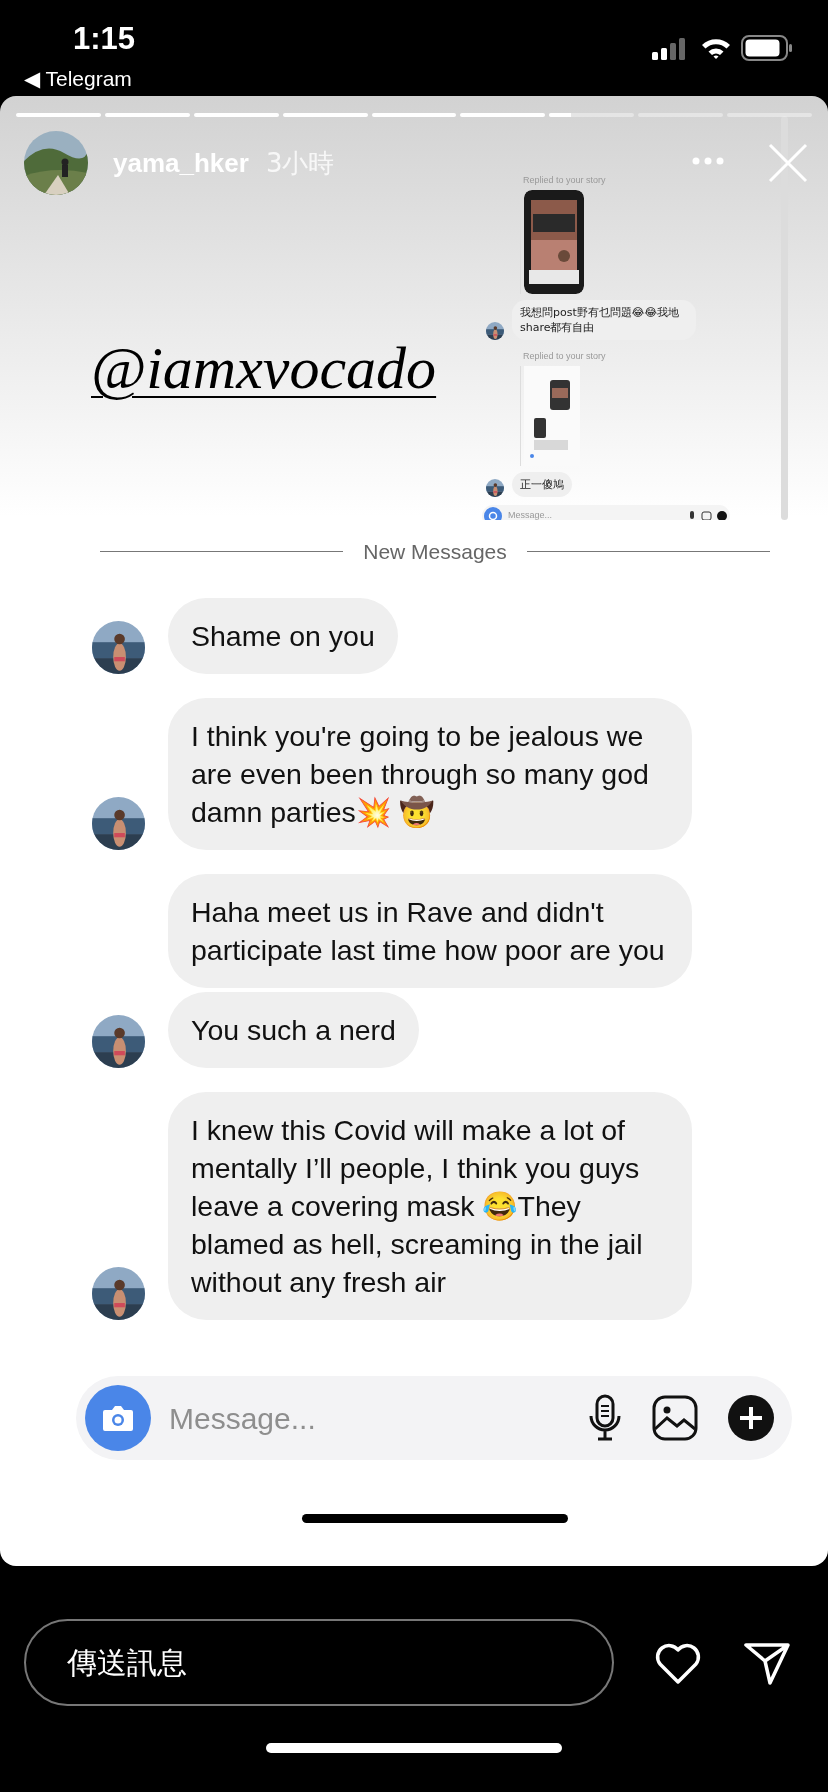 This screenshot has height=1792, width=828. What do you see at coordinates (430, 774) in the screenshot?
I see `message-bubble: I think you're going to be jealous we are even been through so many god damn parties💥 🤠` at bounding box center [430, 774].